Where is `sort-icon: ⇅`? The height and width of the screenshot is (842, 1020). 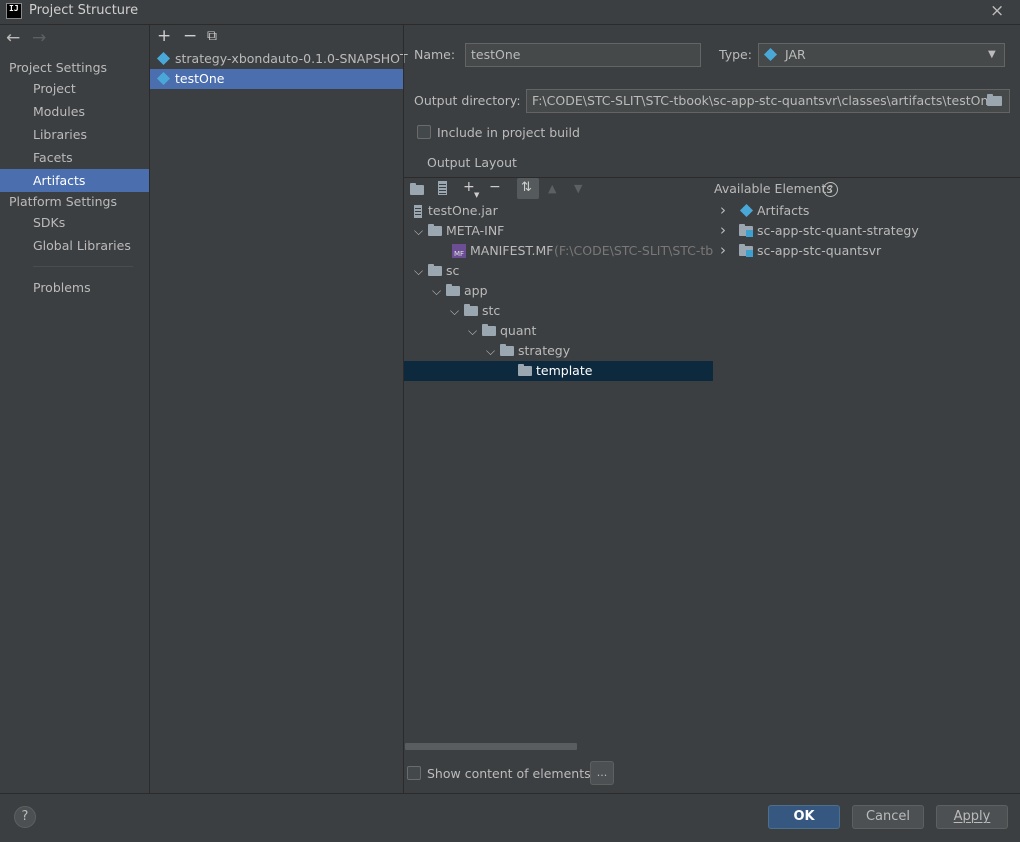
sort-icon: ⇅ is located at coordinates (526, 187).